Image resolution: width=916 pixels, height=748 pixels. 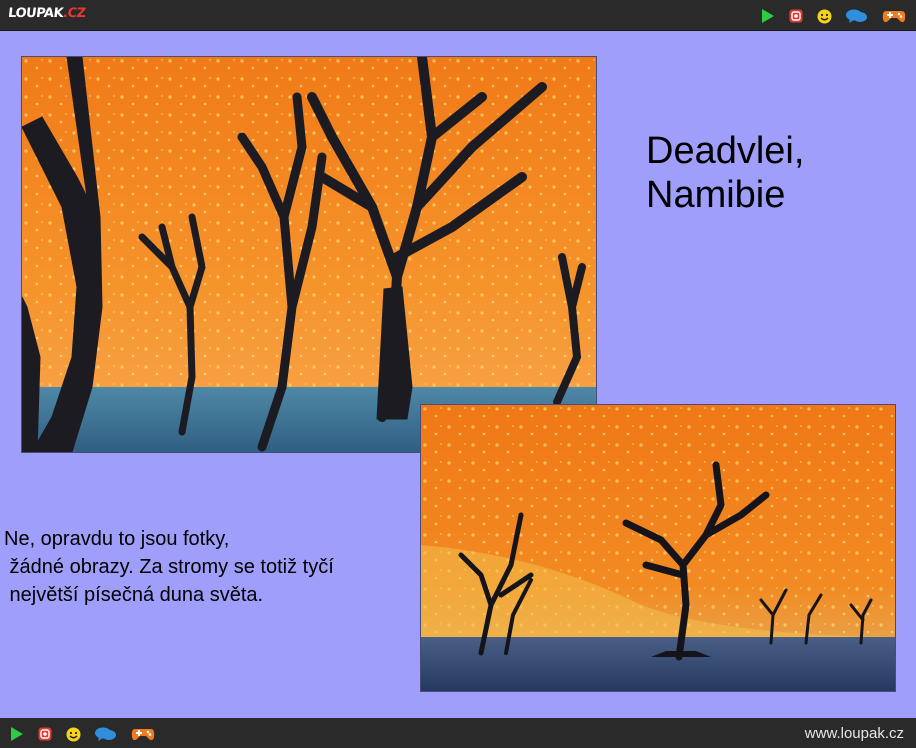 I want to click on caption-line-1: Ne, opravdu to jsou fotky,, so click(x=117, y=539).